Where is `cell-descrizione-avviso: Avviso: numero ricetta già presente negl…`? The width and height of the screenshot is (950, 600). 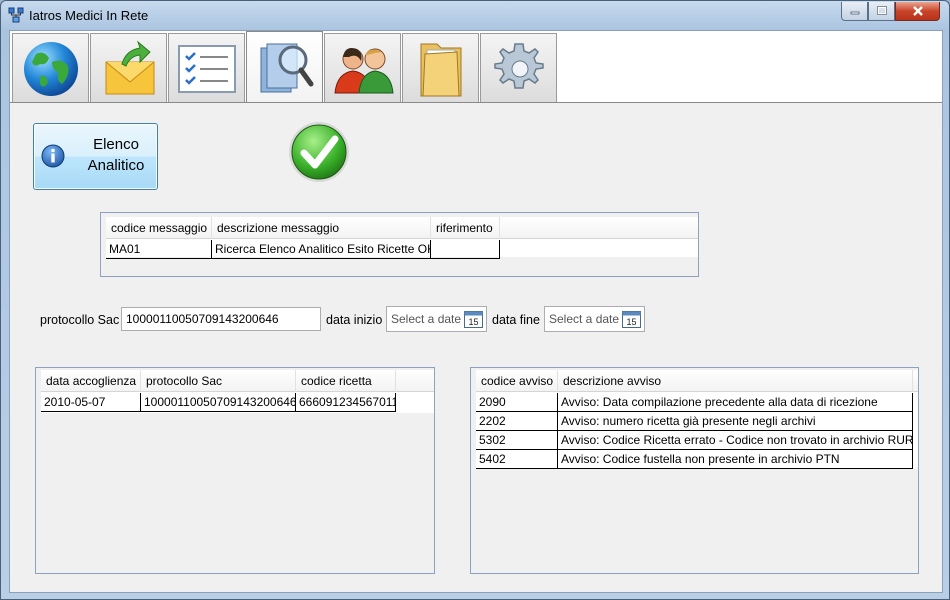
cell-descrizione-avviso: Avviso: numero ricetta già presente negl… is located at coordinates (735, 421).